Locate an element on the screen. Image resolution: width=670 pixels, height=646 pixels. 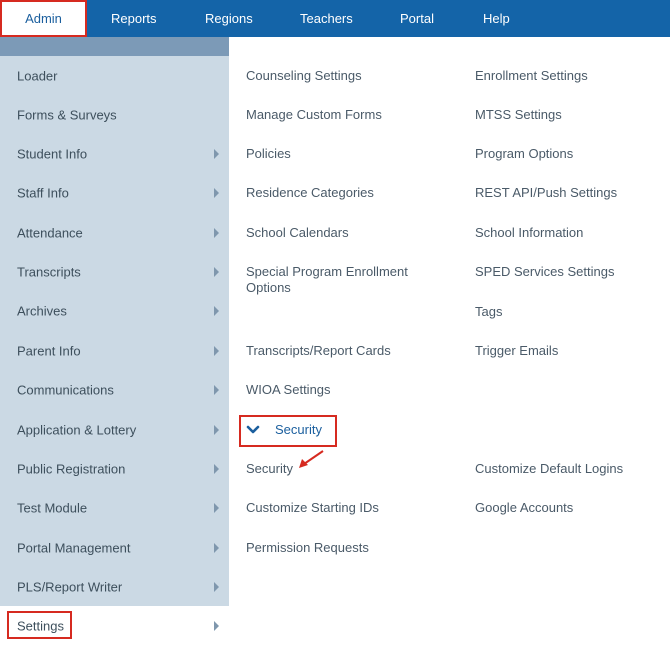
link-residence-categories: Residence Categories is located at coordinates (310, 193).